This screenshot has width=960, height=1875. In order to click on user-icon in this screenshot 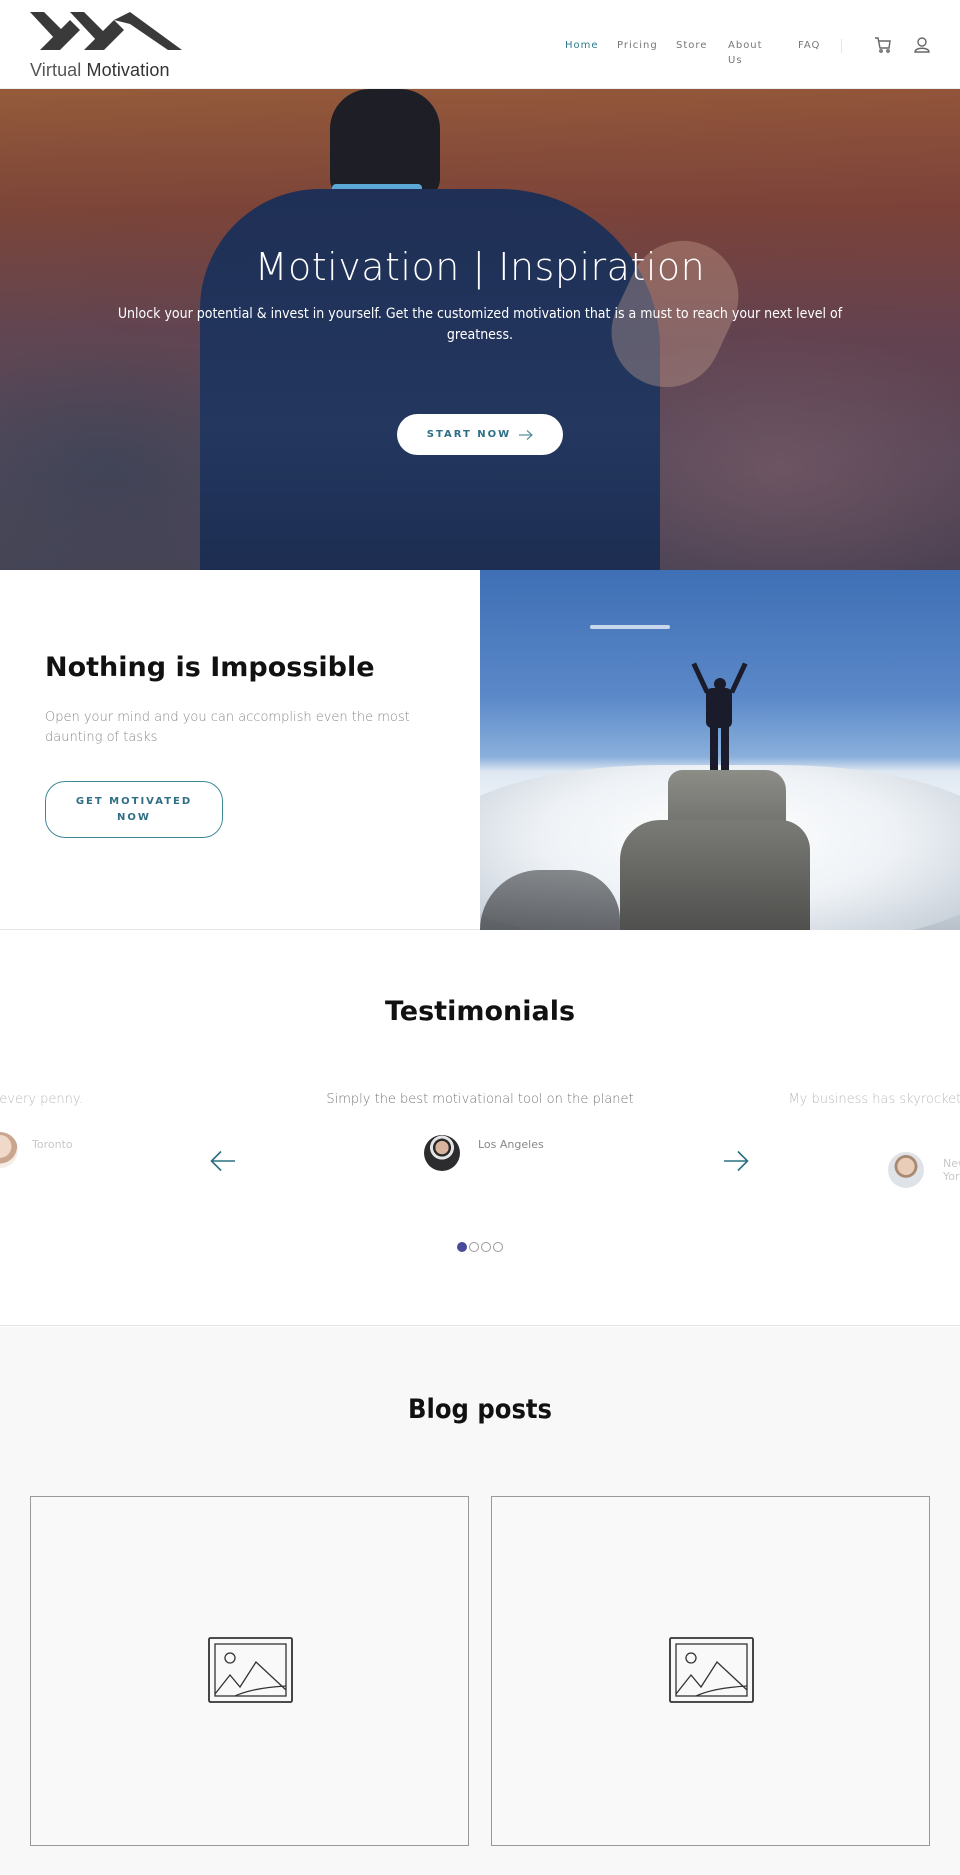, I will do `click(922, 45)`.